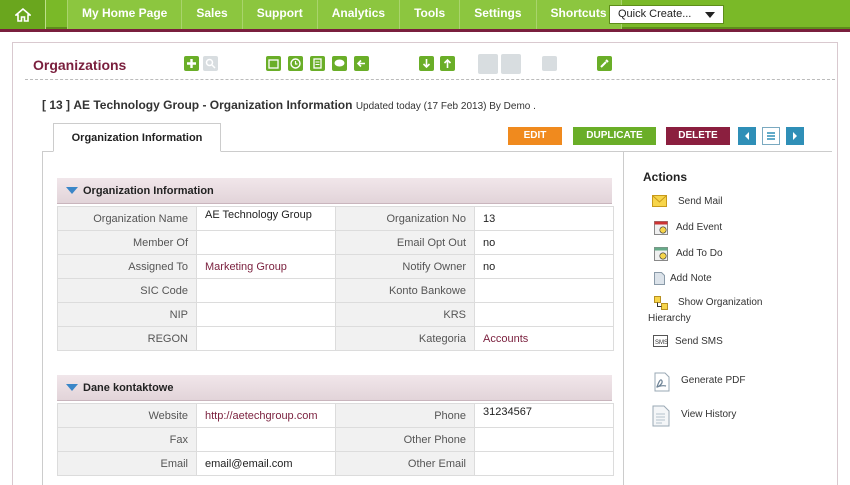 This screenshot has height=485, width=850. What do you see at coordinates (699, 227) in the screenshot?
I see `add-event-link: Add Event` at bounding box center [699, 227].